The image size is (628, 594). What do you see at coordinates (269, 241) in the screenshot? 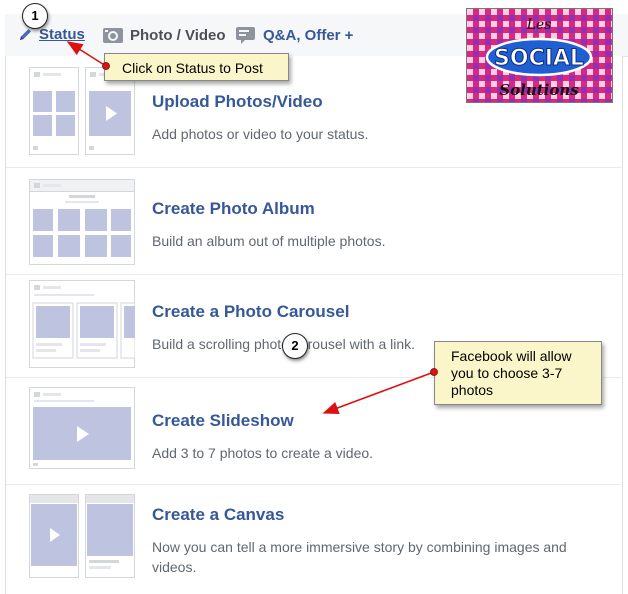
I see `option-description: Build an album out of multiple photos.` at bounding box center [269, 241].